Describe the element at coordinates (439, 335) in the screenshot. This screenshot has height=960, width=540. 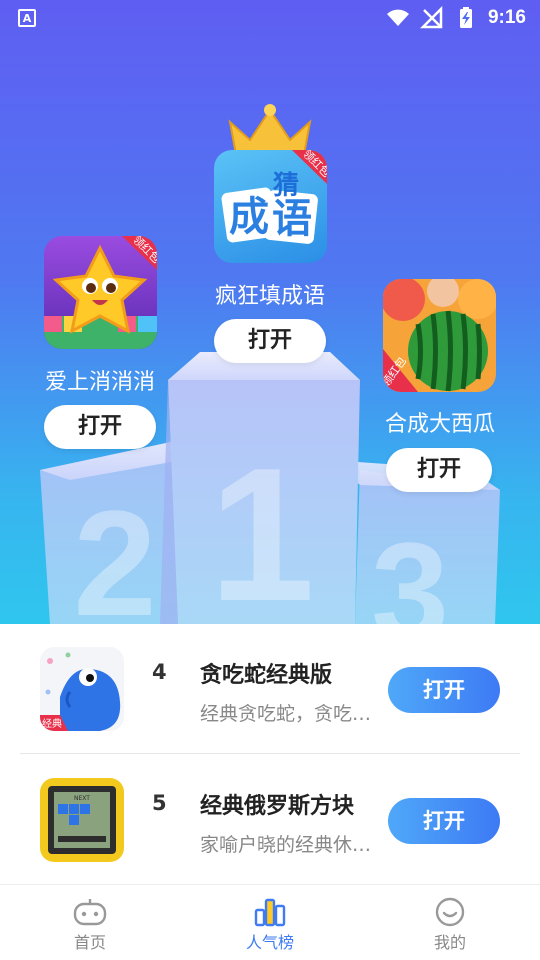
I see `watermelon-game-icon: 领红包` at that location.